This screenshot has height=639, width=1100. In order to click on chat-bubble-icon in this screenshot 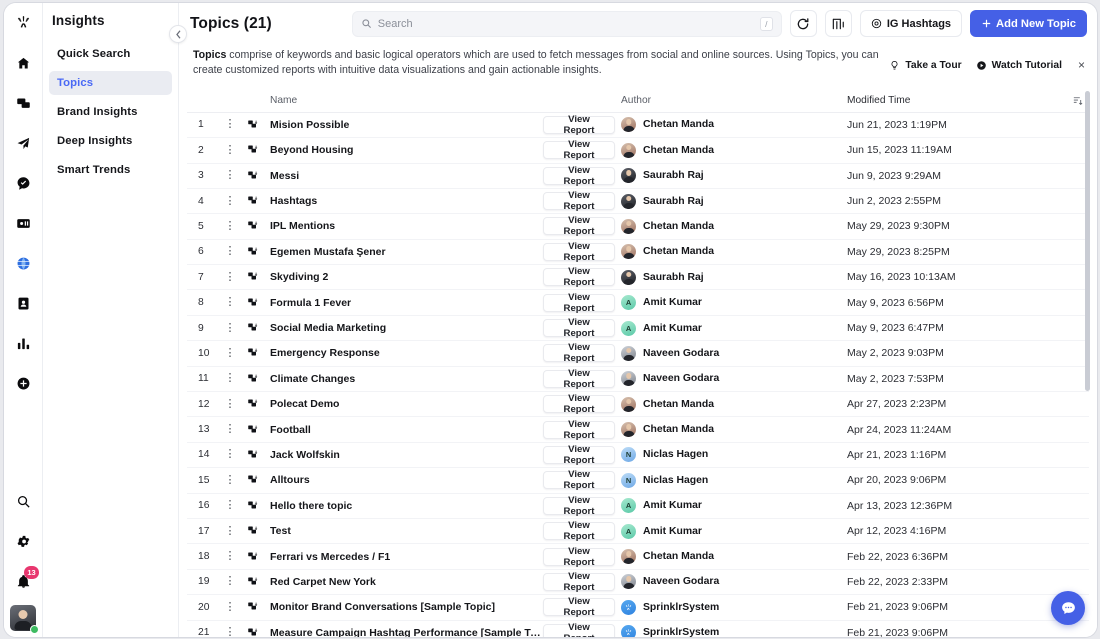, I will do `click(1068, 608)`.